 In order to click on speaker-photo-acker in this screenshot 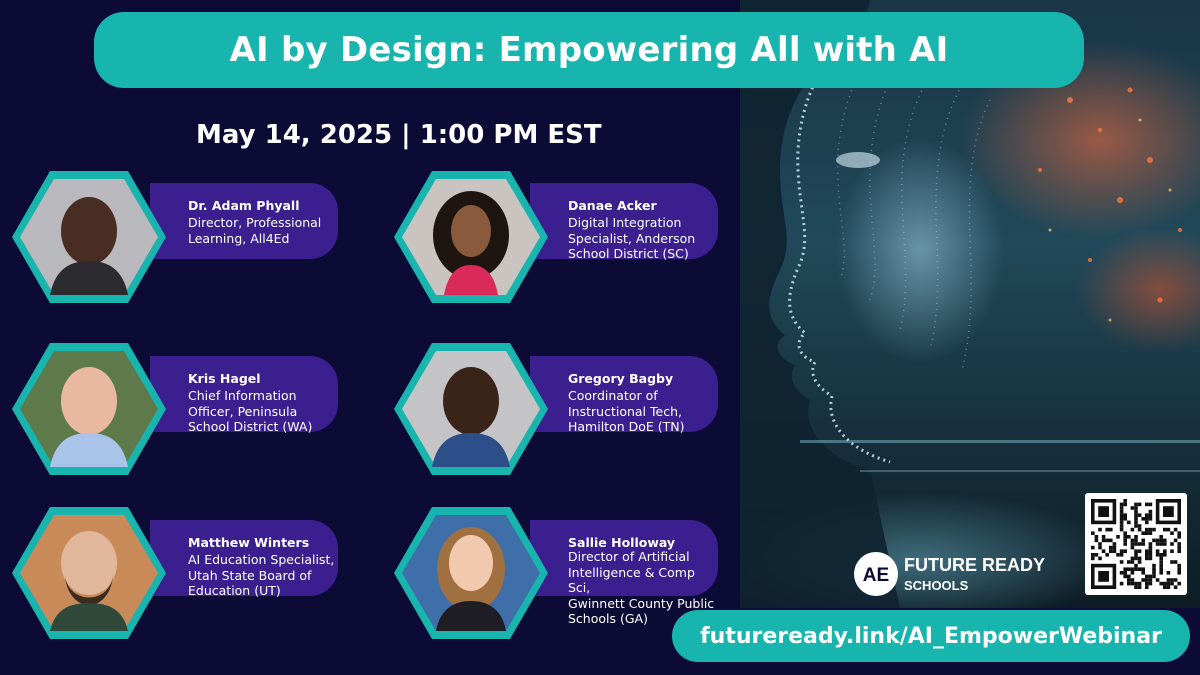, I will do `click(471, 237)`.